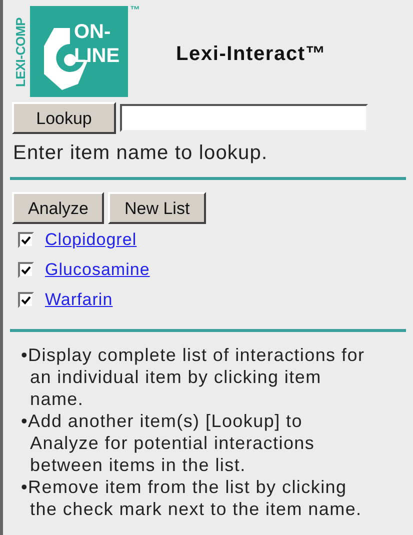 Image resolution: width=413 pixels, height=535 pixels. Describe the element at coordinates (20, 52) in the screenshot. I see `logo-side-text: LEXI-COMP` at that location.